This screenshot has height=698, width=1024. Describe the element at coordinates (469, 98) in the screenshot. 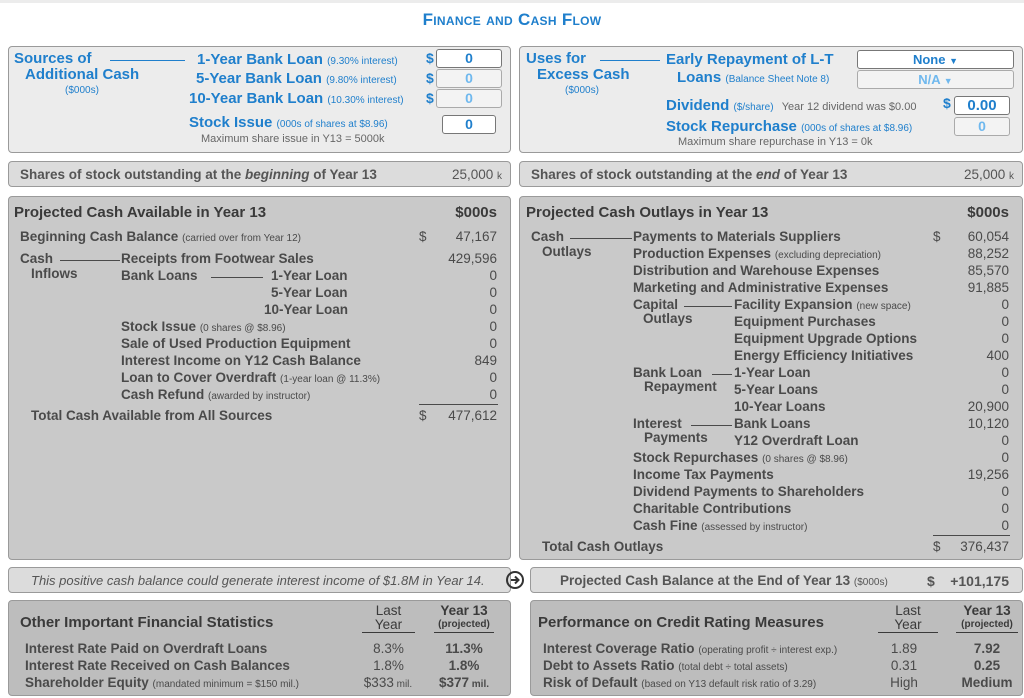

I see `loan-10-input: 0` at that location.